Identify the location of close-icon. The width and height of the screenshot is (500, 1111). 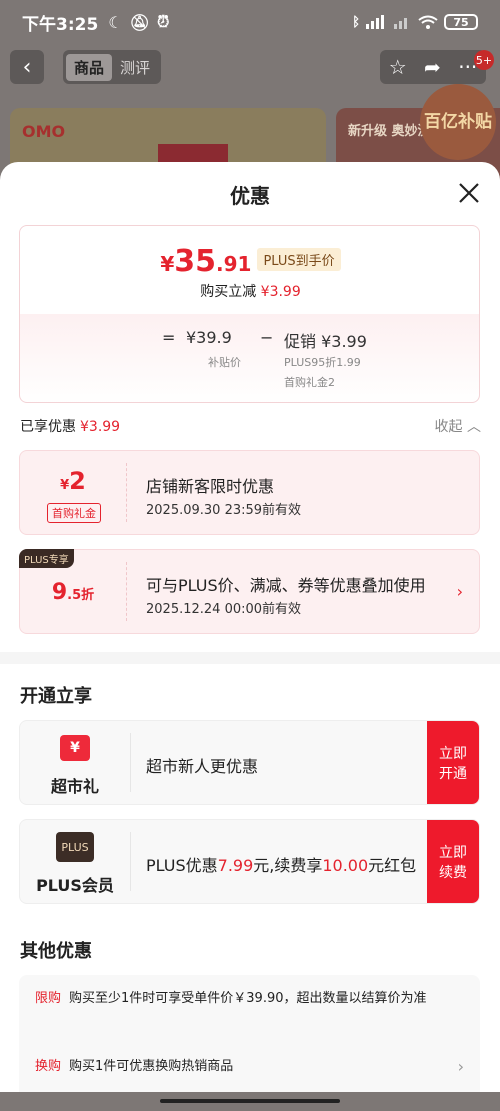
(469, 193).